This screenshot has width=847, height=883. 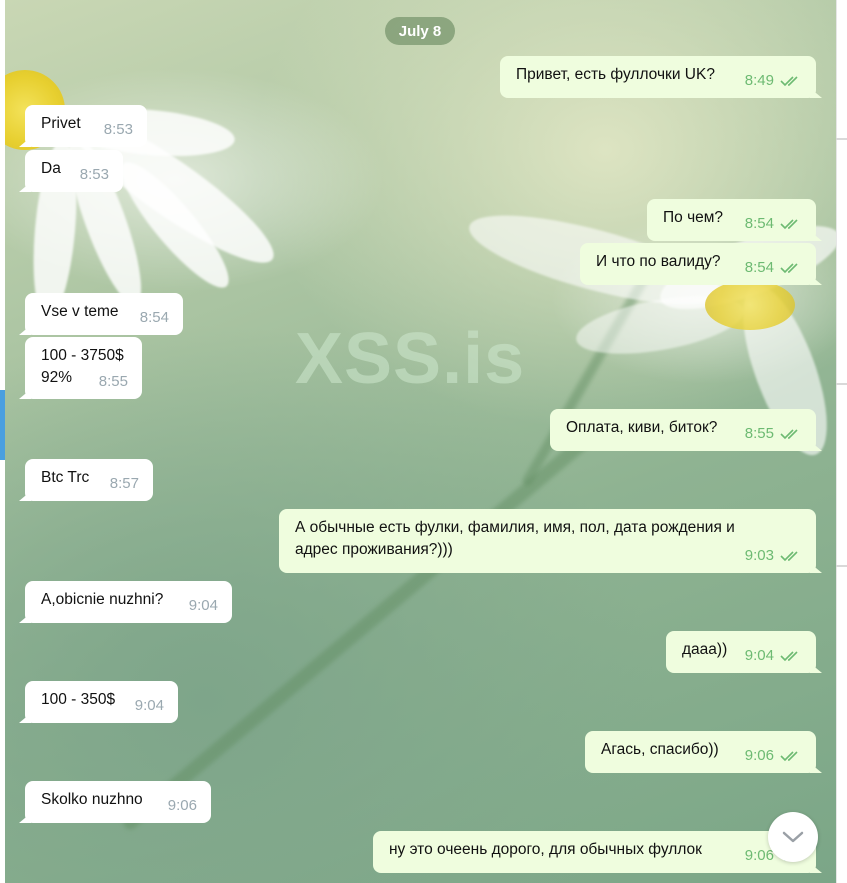 What do you see at coordinates (759, 555) in the screenshot?
I see `message-time: 9:03` at bounding box center [759, 555].